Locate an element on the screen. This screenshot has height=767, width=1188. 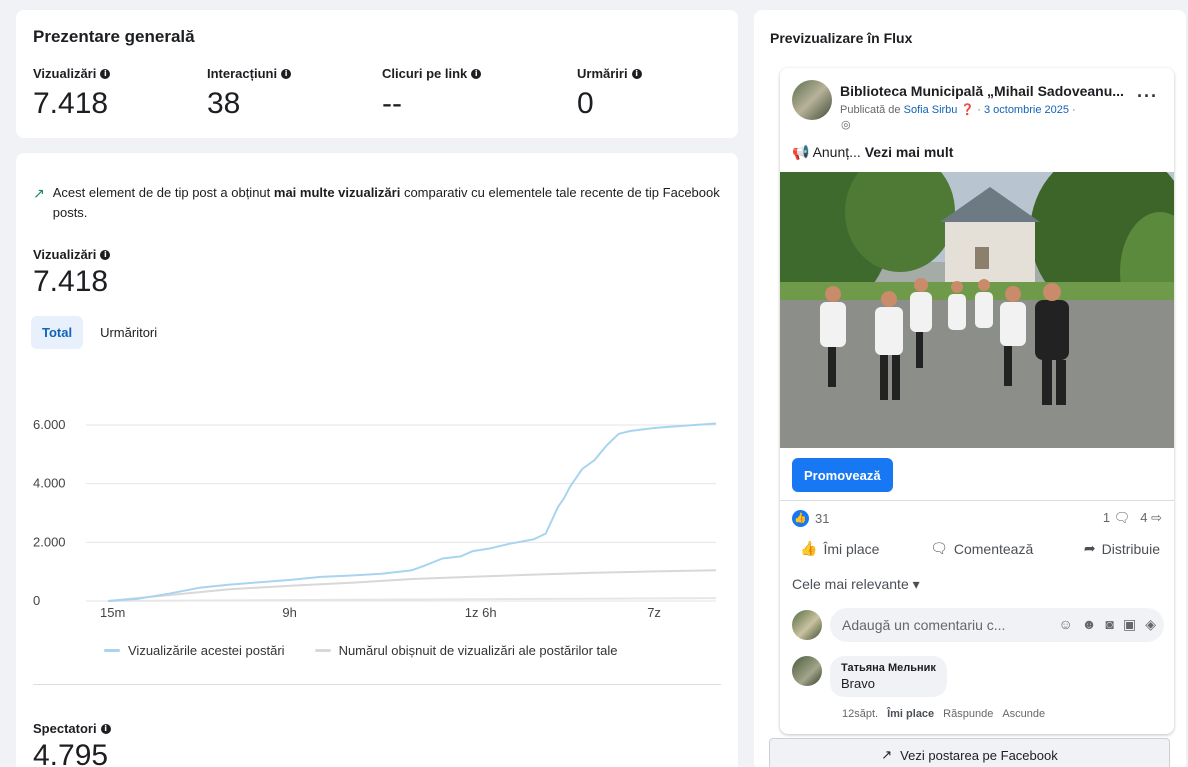
publisher-link: Sofia Sirbu is located at coordinates (931, 110).